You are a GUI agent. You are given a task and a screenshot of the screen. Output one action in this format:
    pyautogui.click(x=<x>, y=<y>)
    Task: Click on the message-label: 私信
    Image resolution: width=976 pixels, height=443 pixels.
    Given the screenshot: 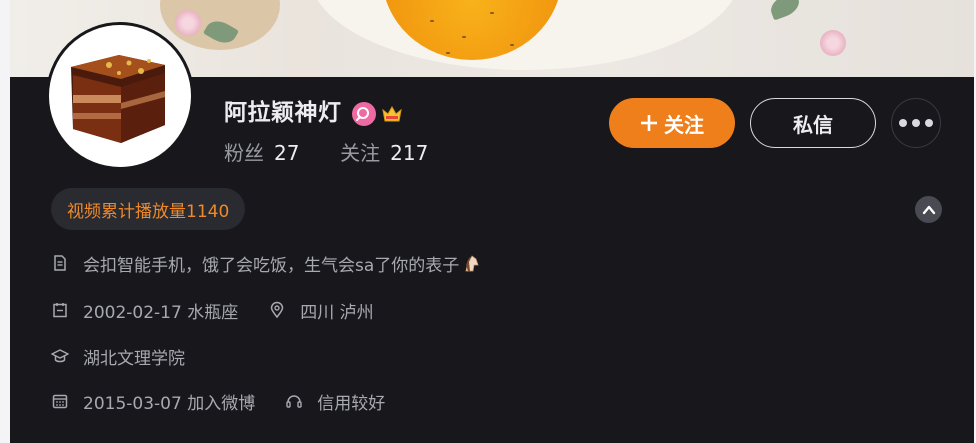 What is the action you would take?
    pyautogui.click(x=813, y=124)
    